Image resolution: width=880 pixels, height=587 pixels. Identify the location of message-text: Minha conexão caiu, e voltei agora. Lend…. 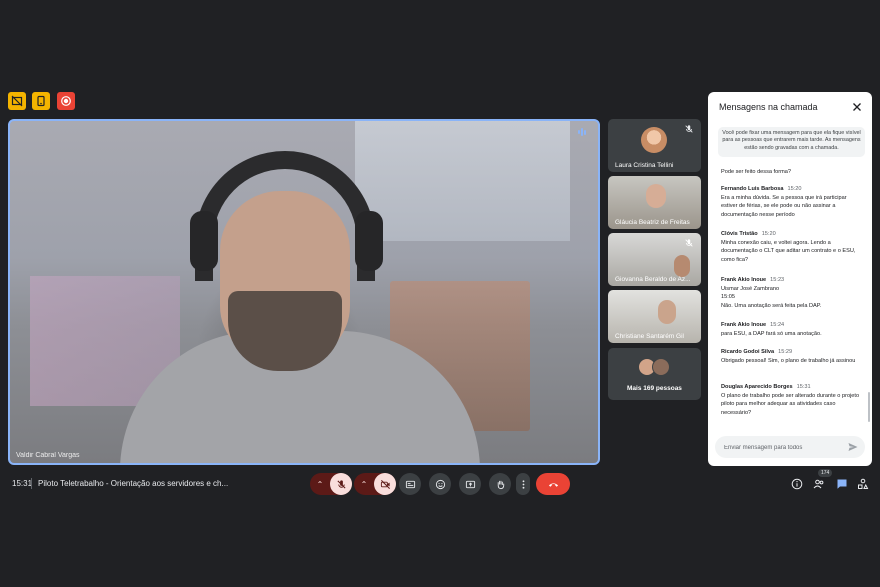
(788, 251).